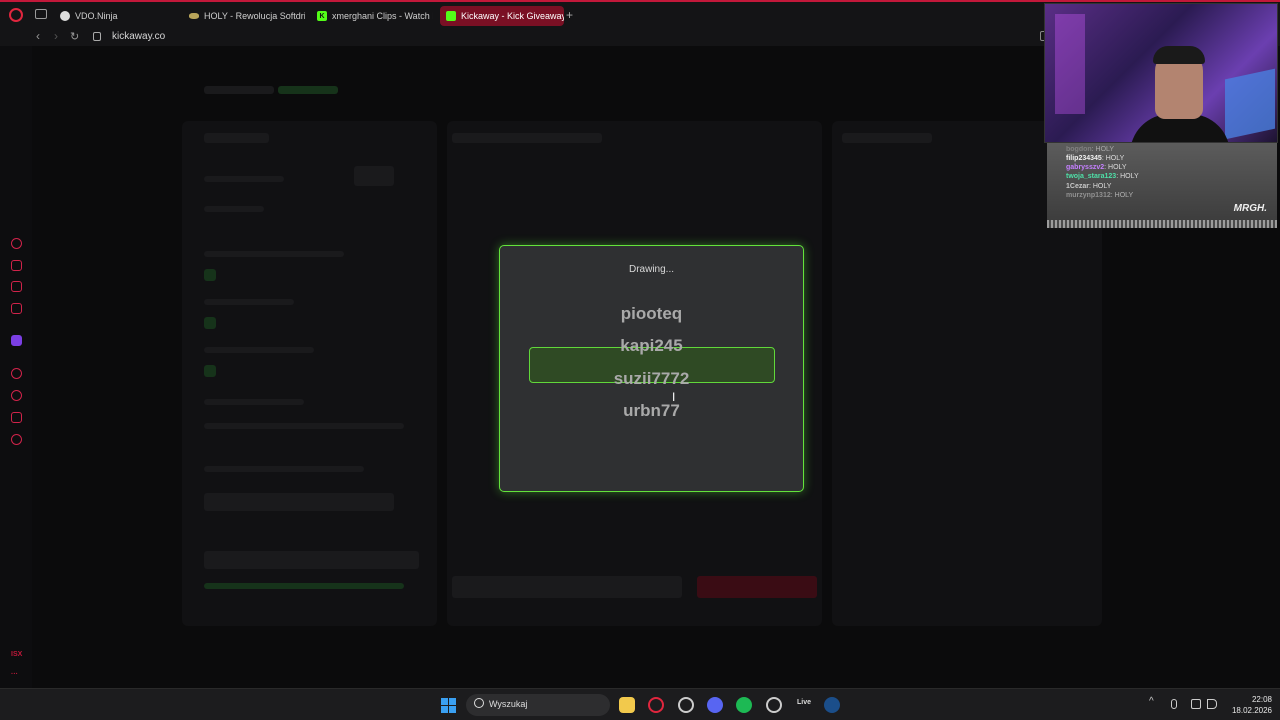  What do you see at coordinates (16, 243) in the screenshot?
I see `aria-icon` at bounding box center [16, 243].